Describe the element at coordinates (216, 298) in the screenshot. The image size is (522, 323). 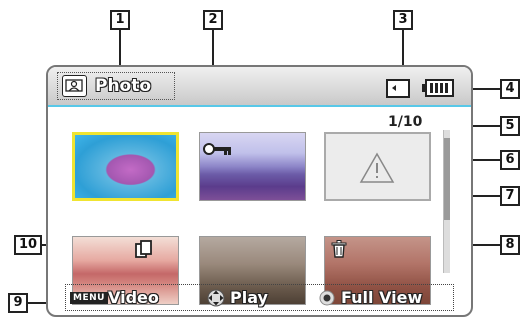
I see `dpad-icon` at that location.